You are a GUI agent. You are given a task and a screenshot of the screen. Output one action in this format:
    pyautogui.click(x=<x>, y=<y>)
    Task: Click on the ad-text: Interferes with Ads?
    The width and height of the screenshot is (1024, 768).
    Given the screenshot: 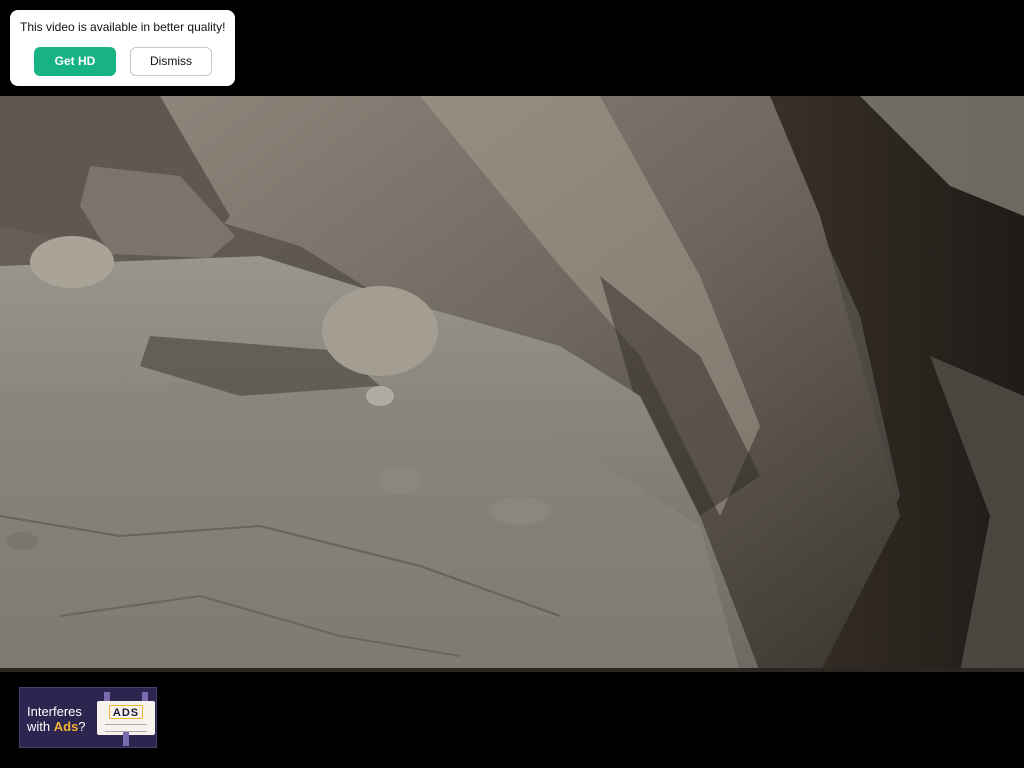 What is the action you would take?
    pyautogui.click(x=56, y=719)
    